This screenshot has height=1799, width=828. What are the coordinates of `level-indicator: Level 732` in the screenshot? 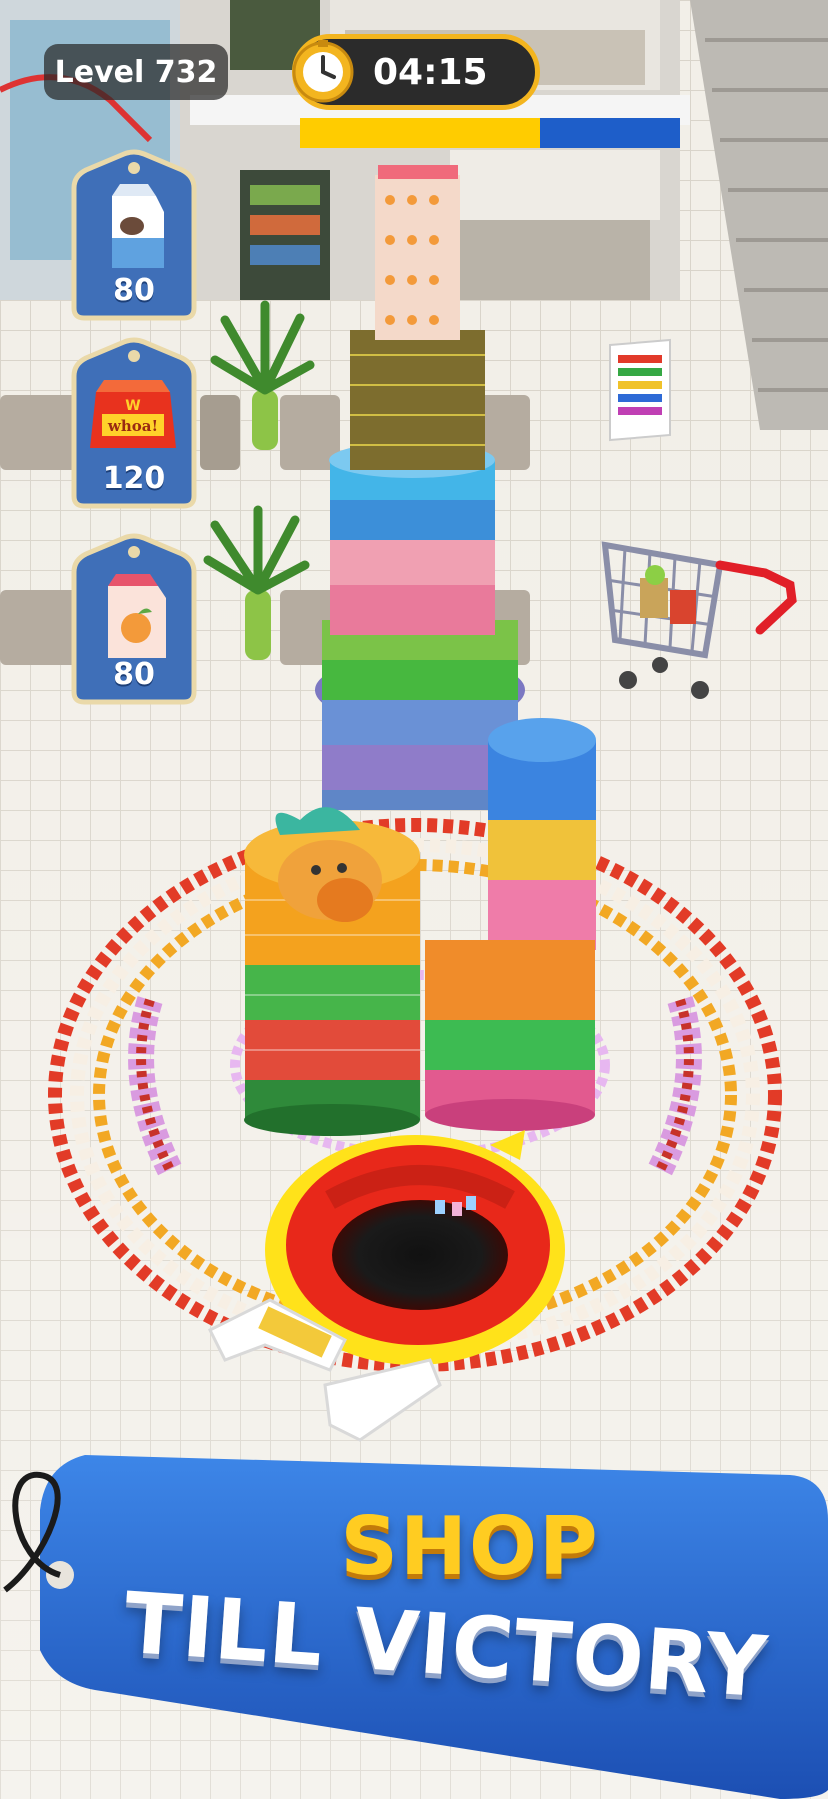 It's located at (136, 72).